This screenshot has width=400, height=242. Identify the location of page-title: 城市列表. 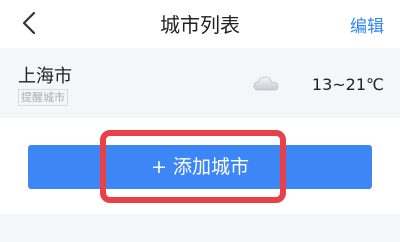
(200, 25).